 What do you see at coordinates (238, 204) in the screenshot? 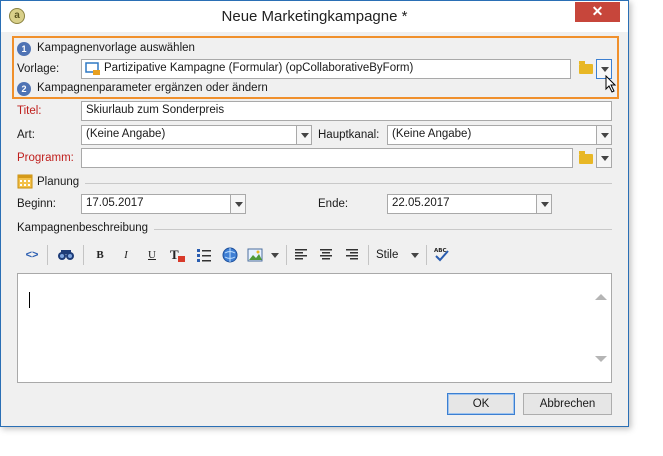
I see `start-date-chevron-down-icon` at bounding box center [238, 204].